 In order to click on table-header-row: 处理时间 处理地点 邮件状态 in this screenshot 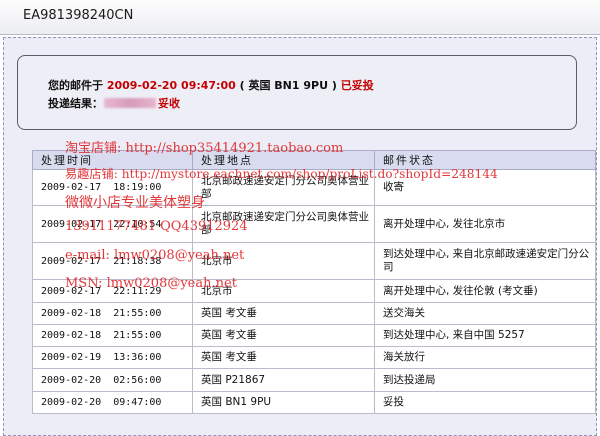, I will do `click(314, 160)`.